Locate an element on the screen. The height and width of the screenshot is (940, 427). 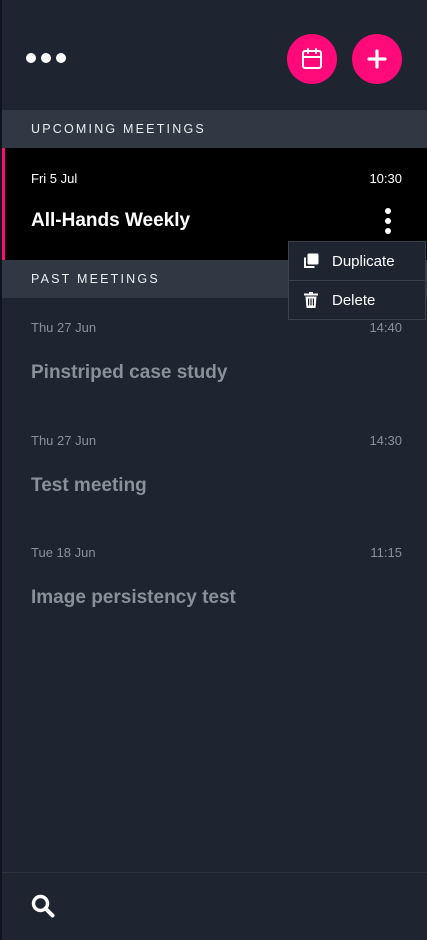
add-meeting-button is located at coordinates (377, 59).